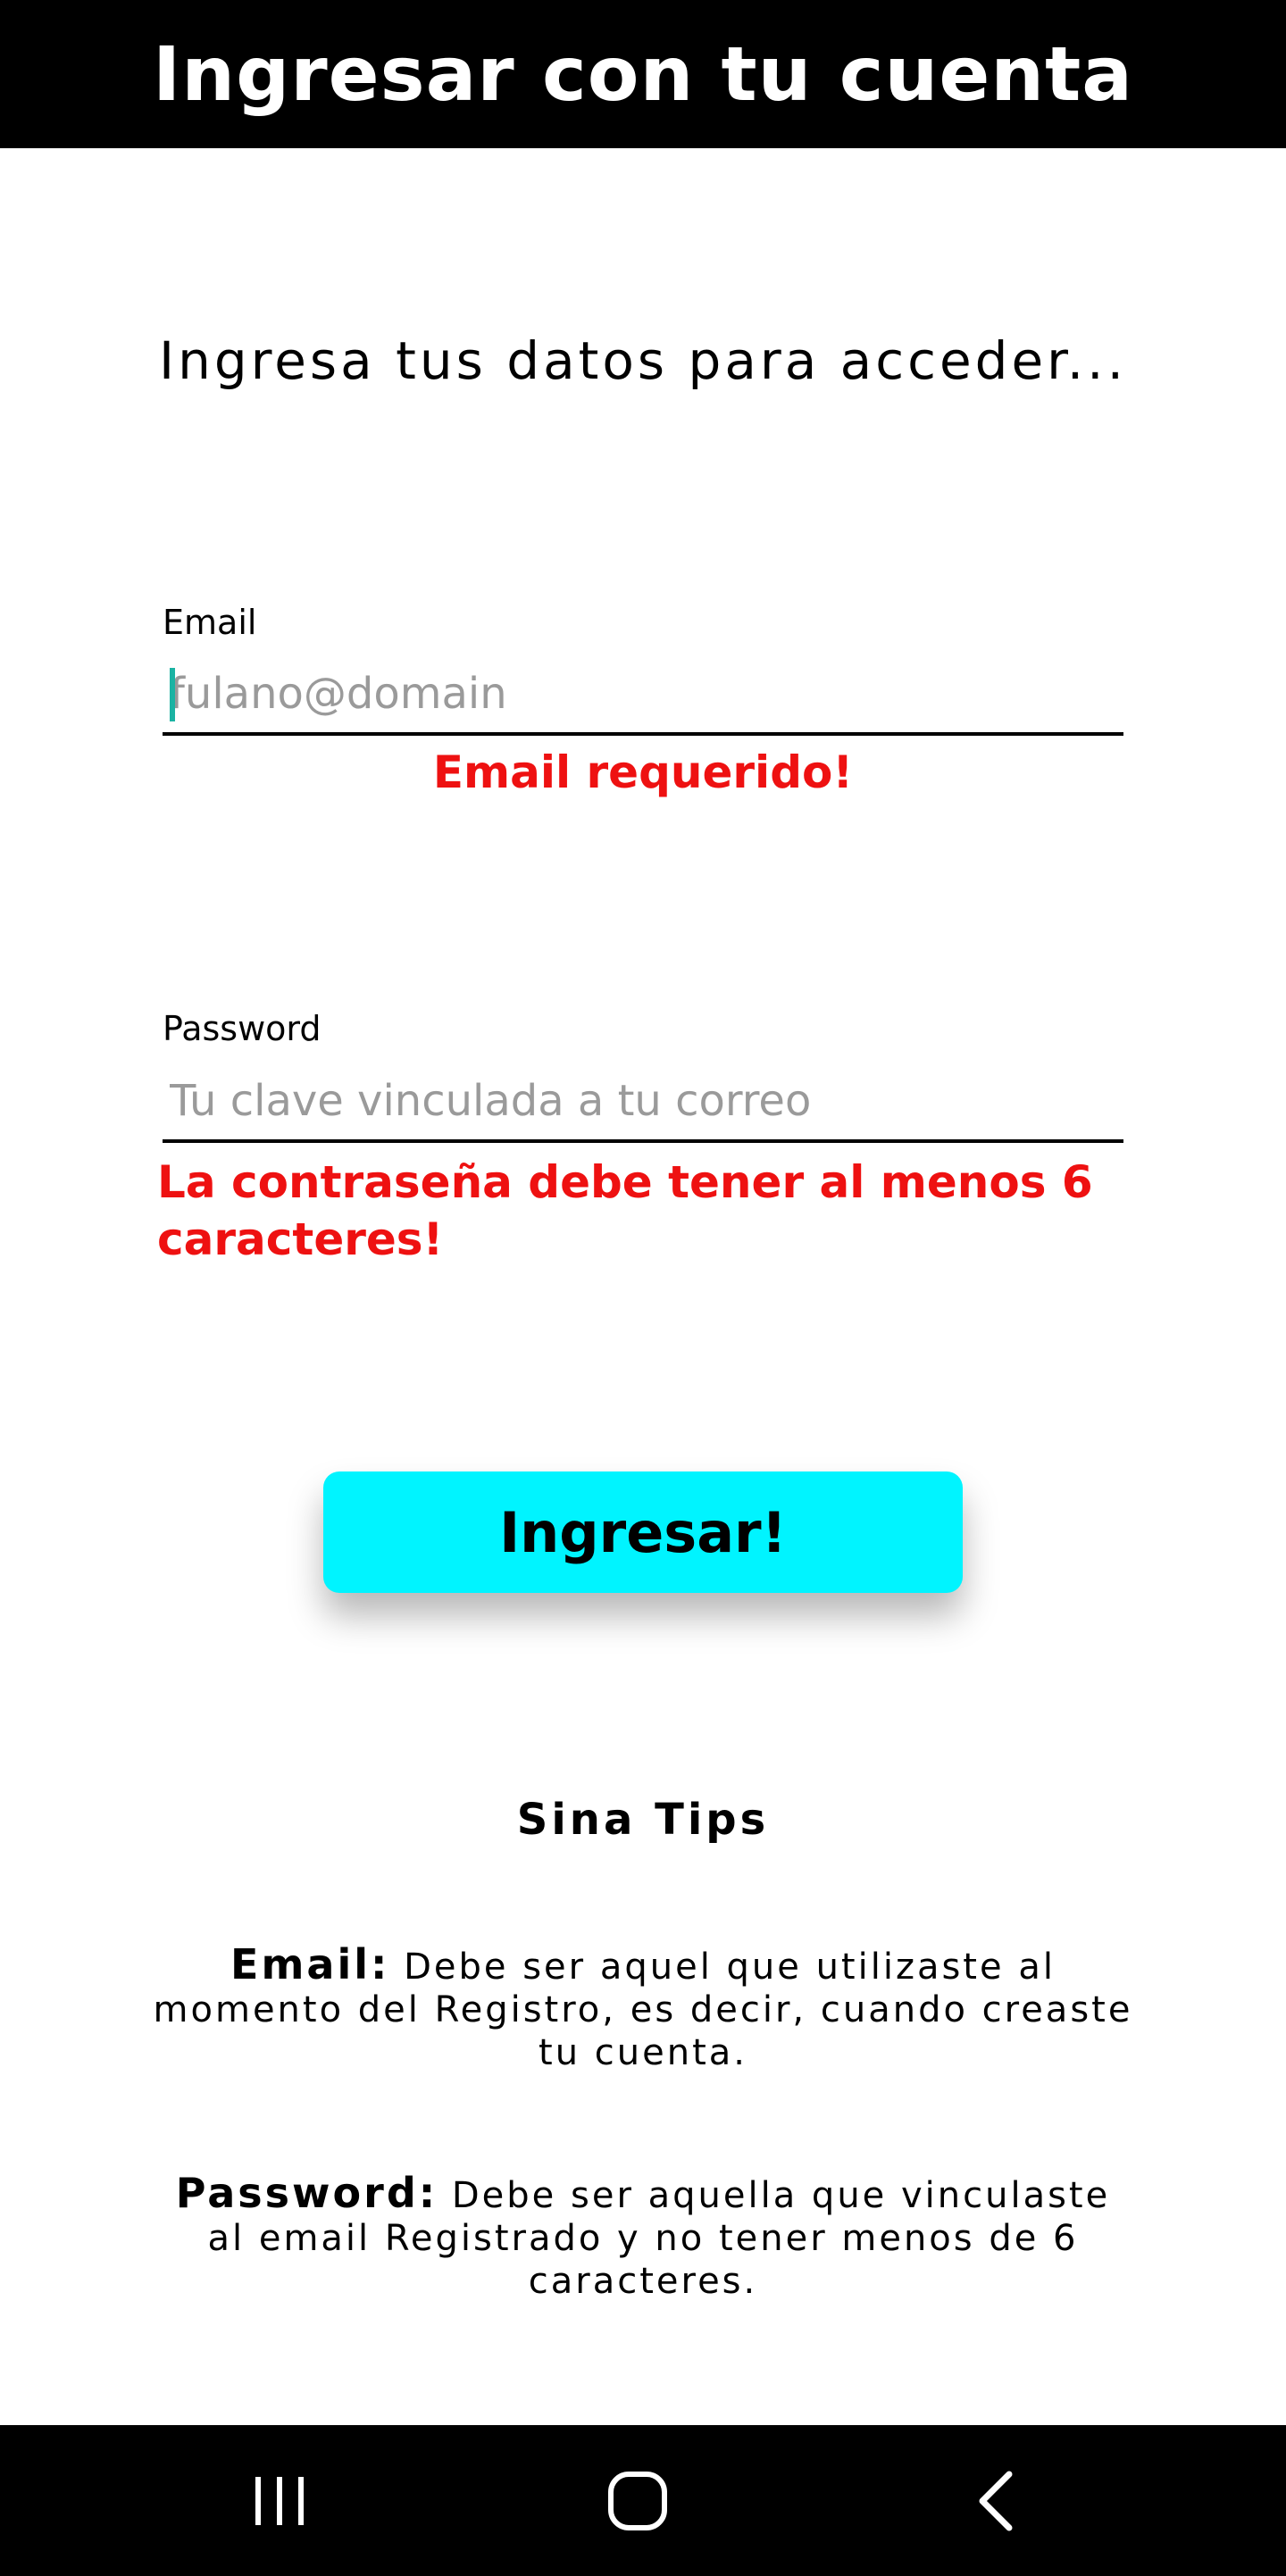 The image size is (1286, 2576). Describe the element at coordinates (643, 695) in the screenshot. I see `email-field` at that location.